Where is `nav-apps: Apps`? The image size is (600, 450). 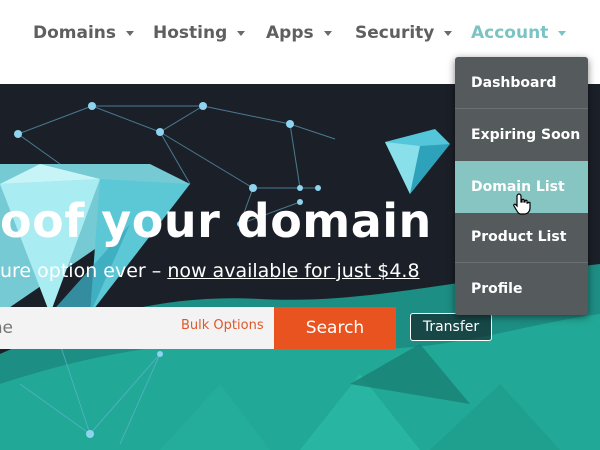 nav-apps: Apps is located at coordinates (299, 33).